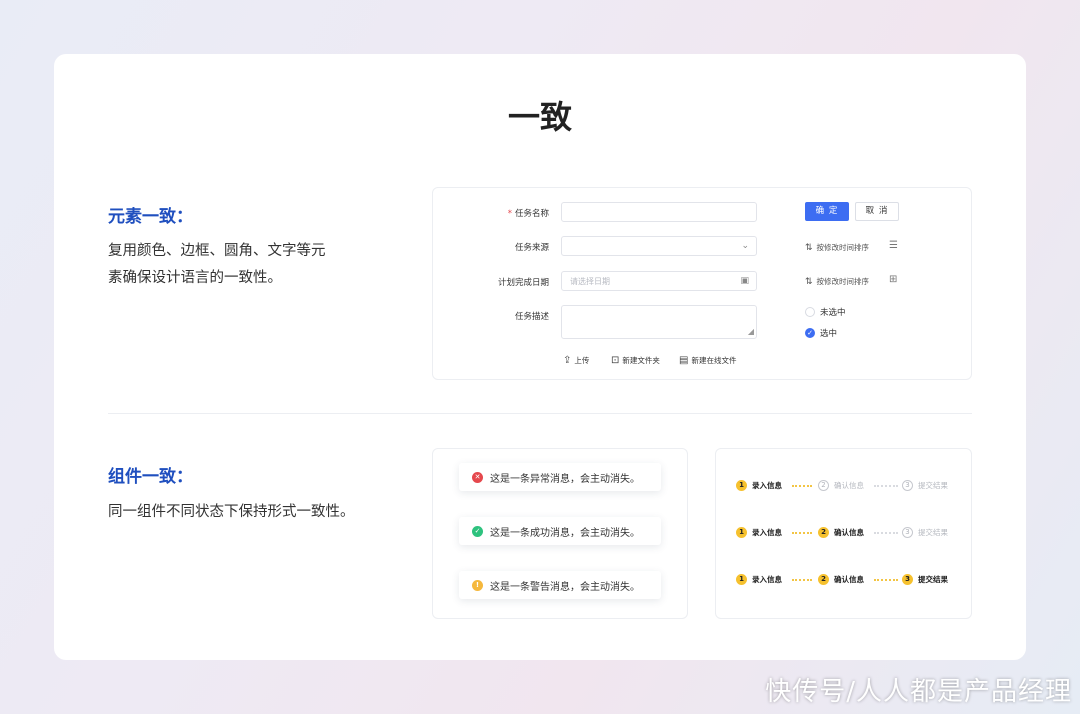 This screenshot has height=714, width=1080. I want to click on grid-view-icon: ⊞, so click(893, 279).